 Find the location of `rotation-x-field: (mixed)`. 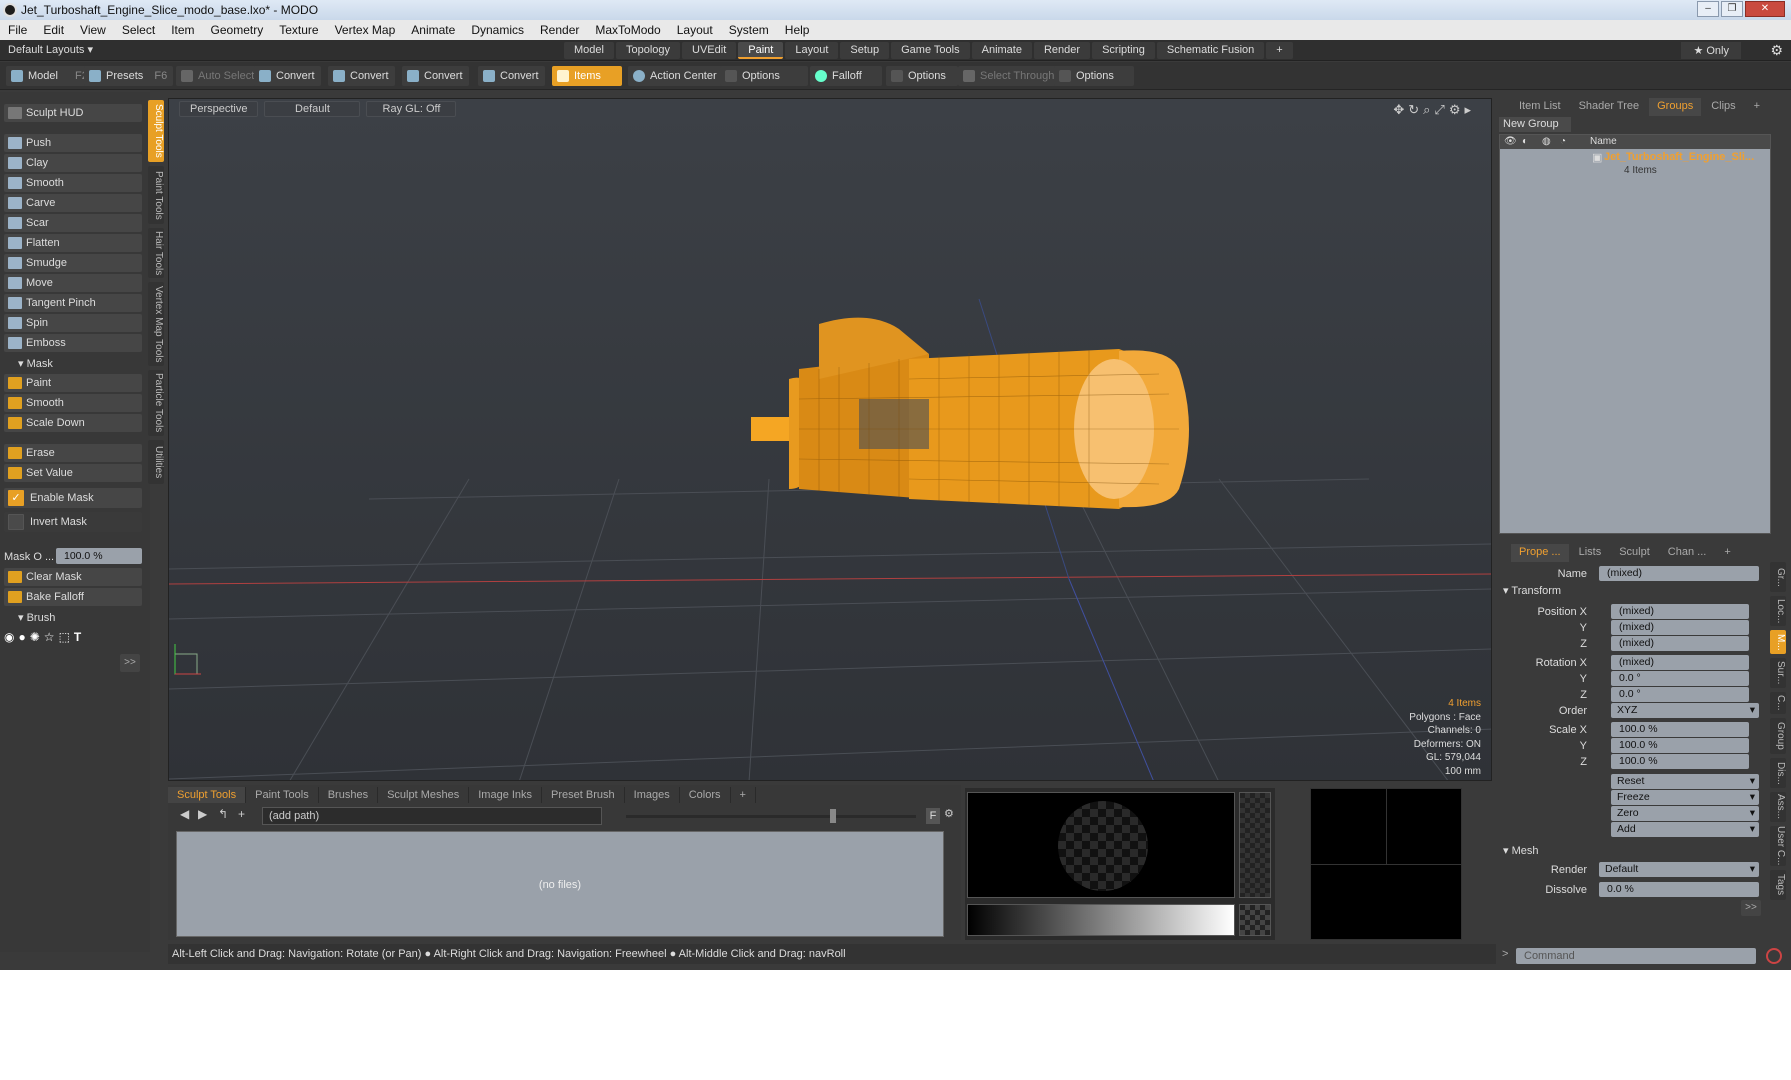

rotation-x-field: (mixed) is located at coordinates (1680, 662).